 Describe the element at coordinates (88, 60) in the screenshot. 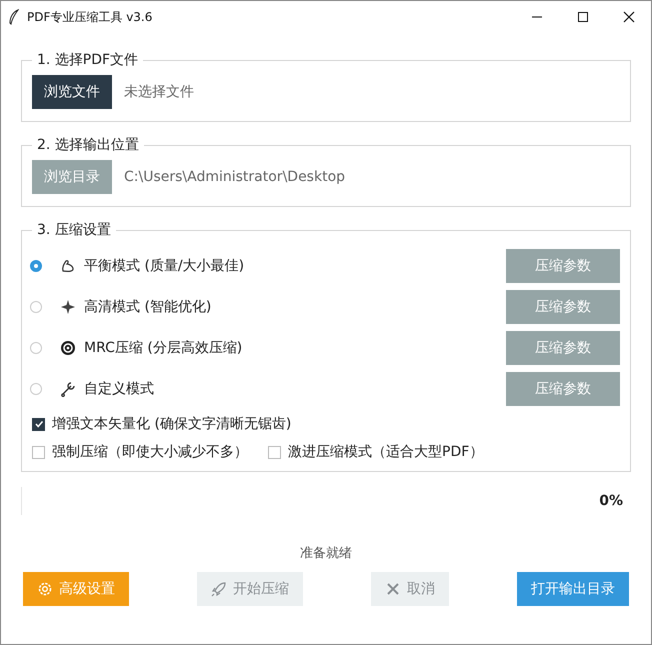

I see `section-title: 1. 选择PDF文件` at that location.